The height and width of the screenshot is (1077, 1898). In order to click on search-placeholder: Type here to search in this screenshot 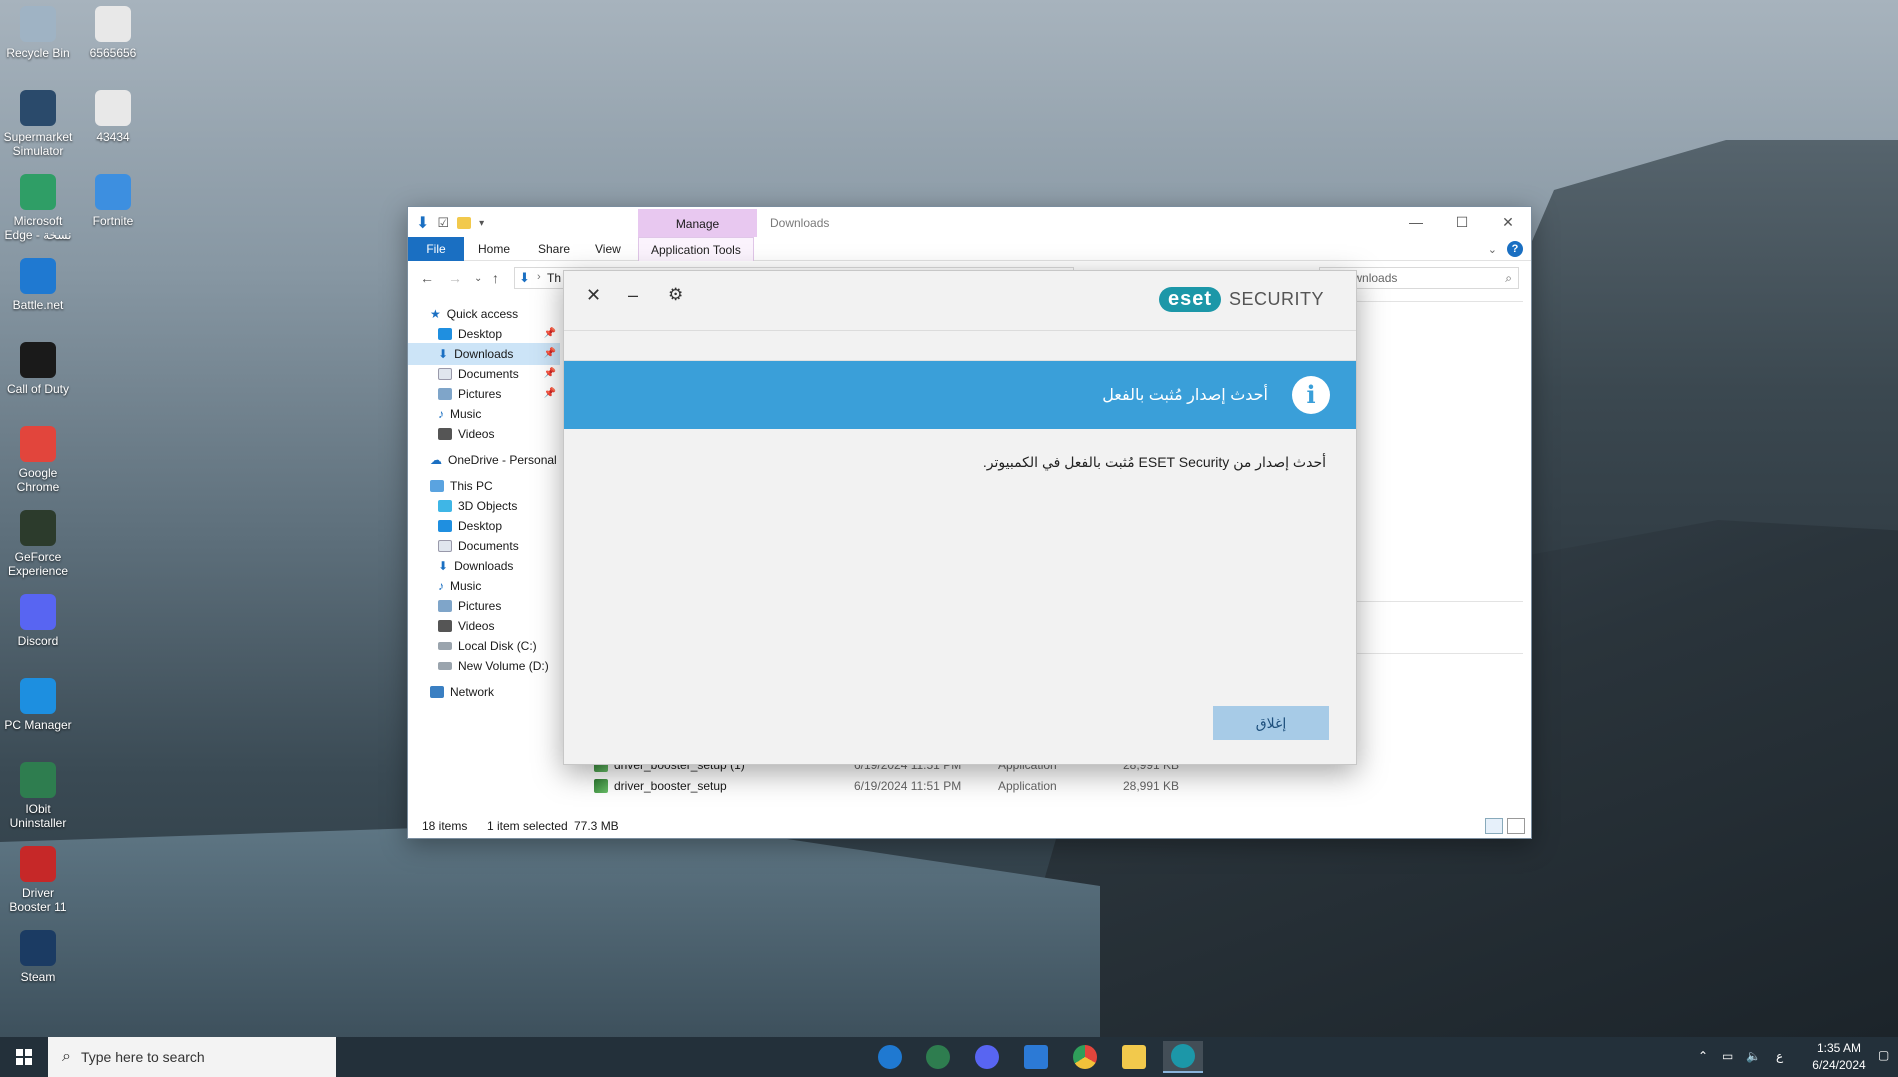, I will do `click(142, 1057)`.